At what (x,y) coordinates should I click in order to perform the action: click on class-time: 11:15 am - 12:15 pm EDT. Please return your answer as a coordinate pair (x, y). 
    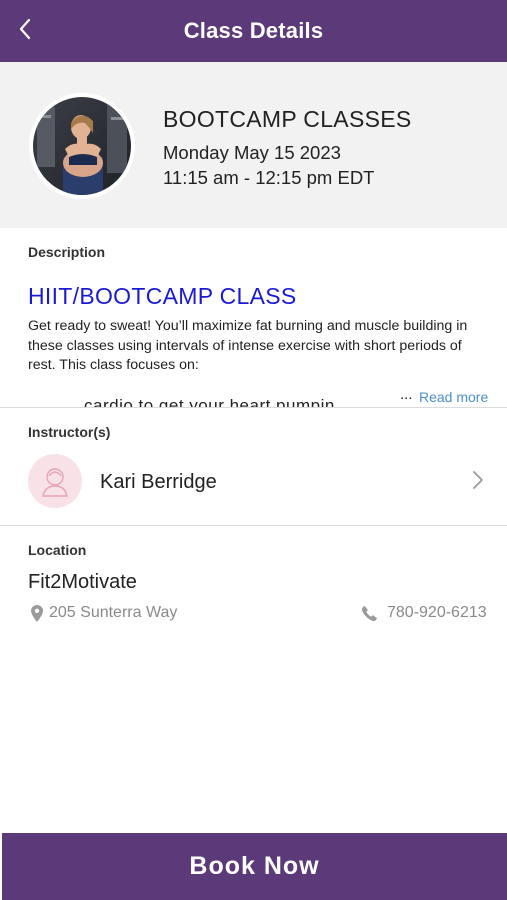
    Looking at the image, I should click on (269, 177).